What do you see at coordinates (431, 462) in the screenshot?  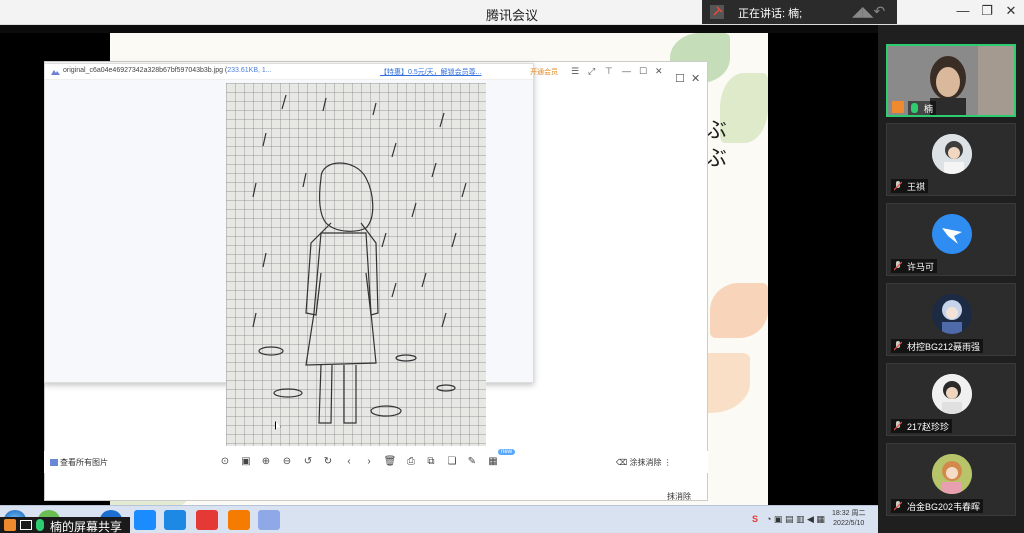 I see `ocr-icon: ⧉` at bounding box center [431, 462].